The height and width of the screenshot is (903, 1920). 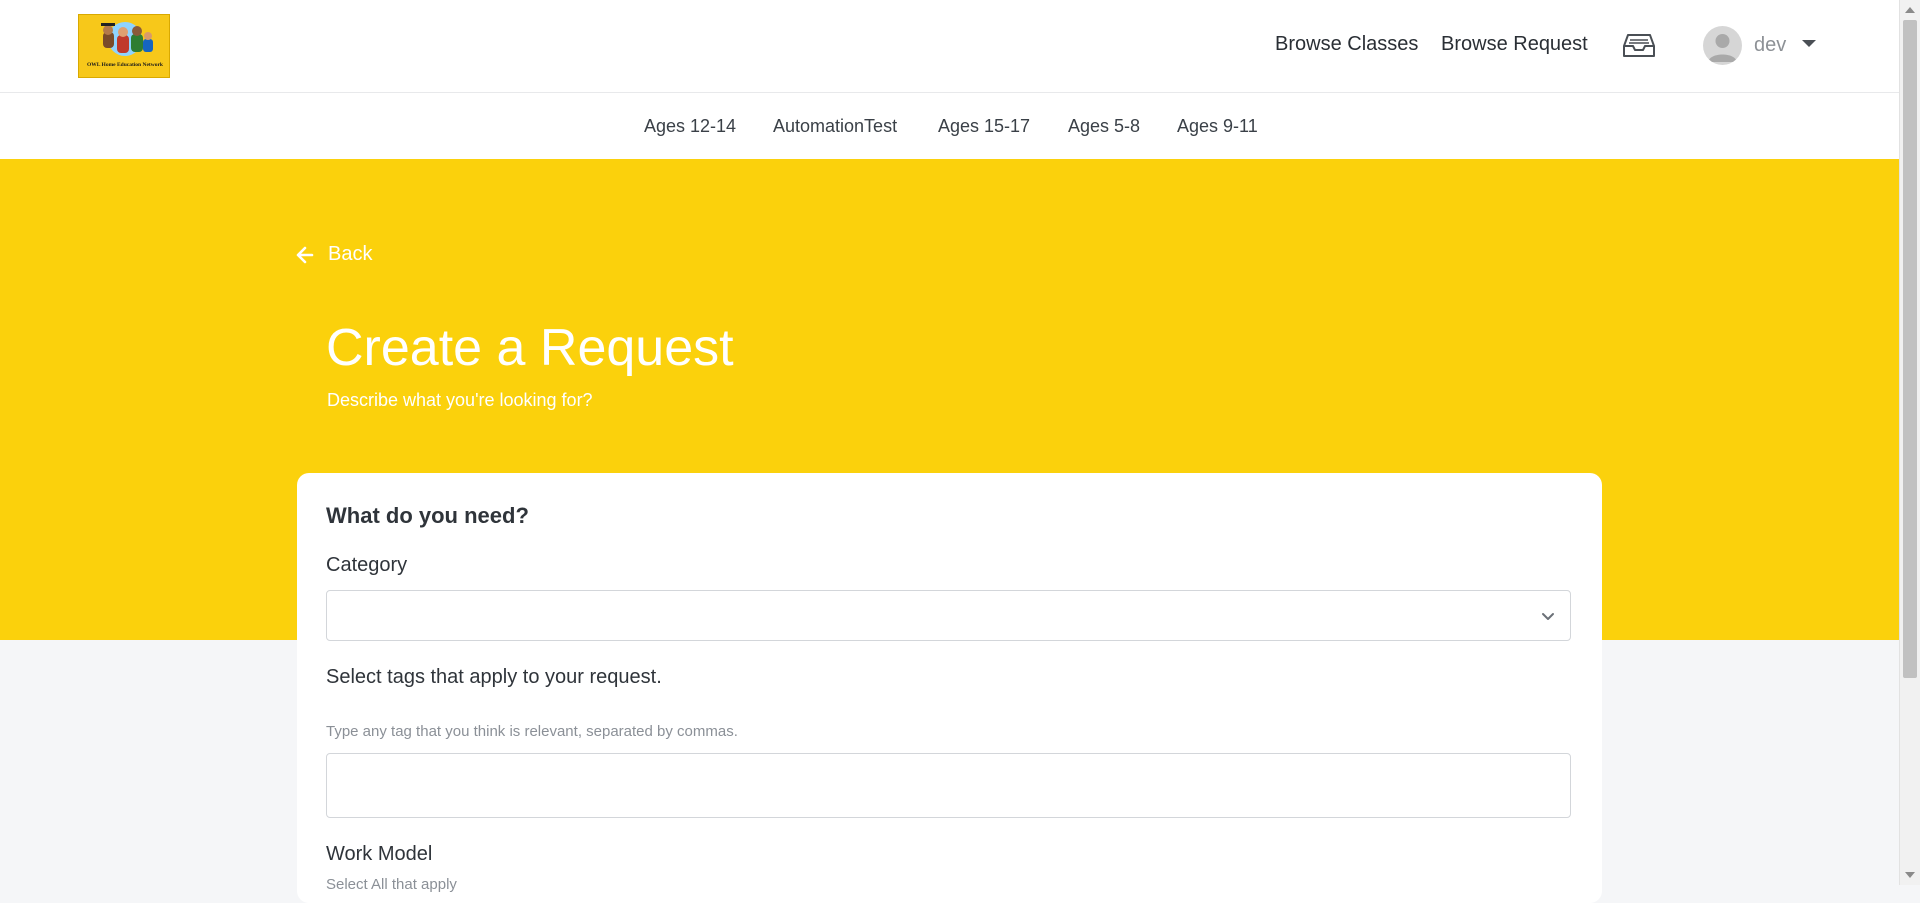 What do you see at coordinates (948, 615) in the screenshot?
I see `category-select` at bounding box center [948, 615].